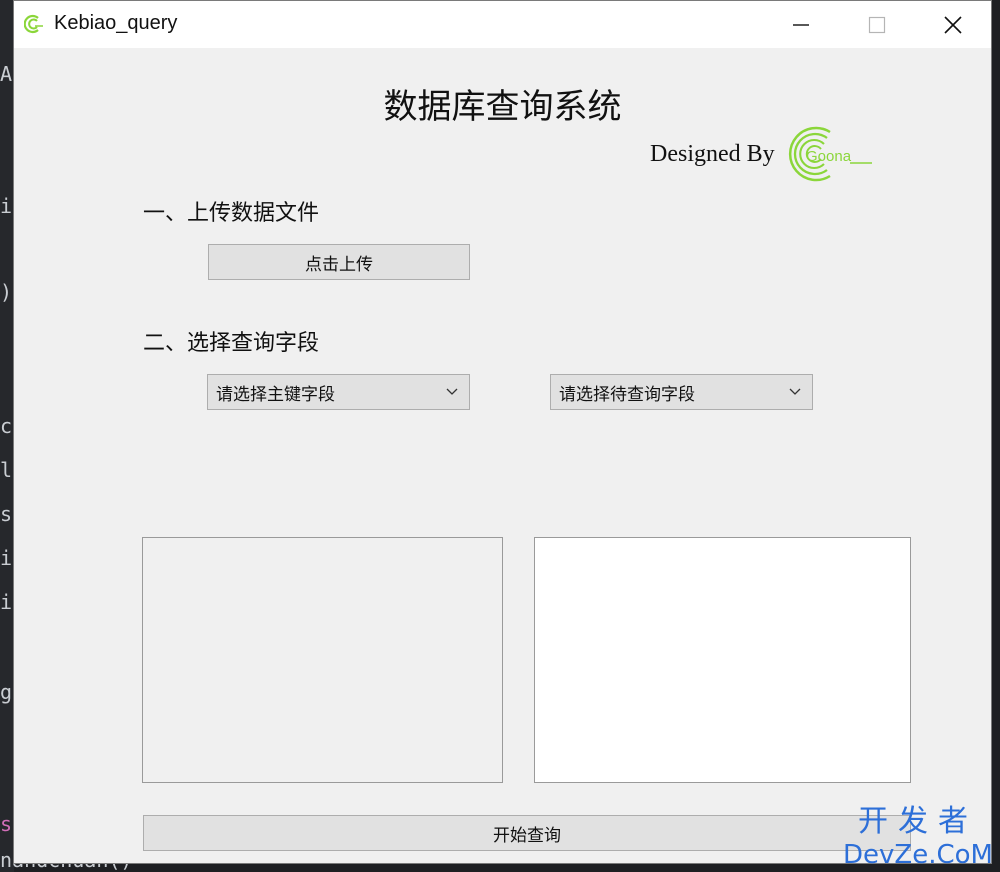  I want to click on field-section-heading: 二、选择查询字段, so click(231, 343).